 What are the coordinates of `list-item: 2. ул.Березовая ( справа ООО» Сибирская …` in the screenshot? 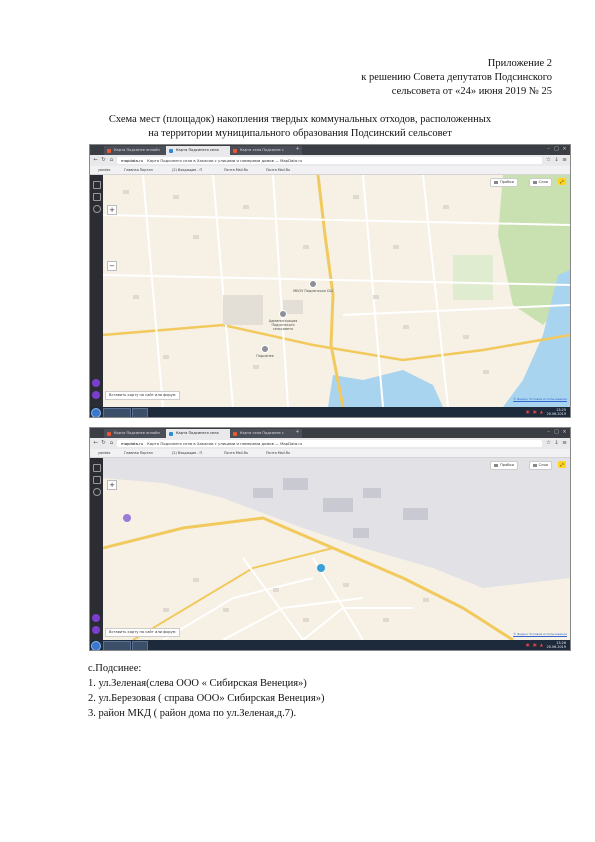 It's located at (206, 698).